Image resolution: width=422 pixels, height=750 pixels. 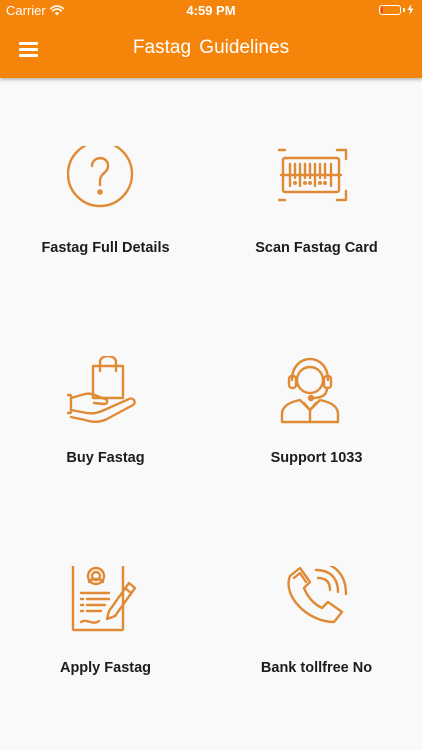 I want to click on battery-tip, so click(x=404, y=9).